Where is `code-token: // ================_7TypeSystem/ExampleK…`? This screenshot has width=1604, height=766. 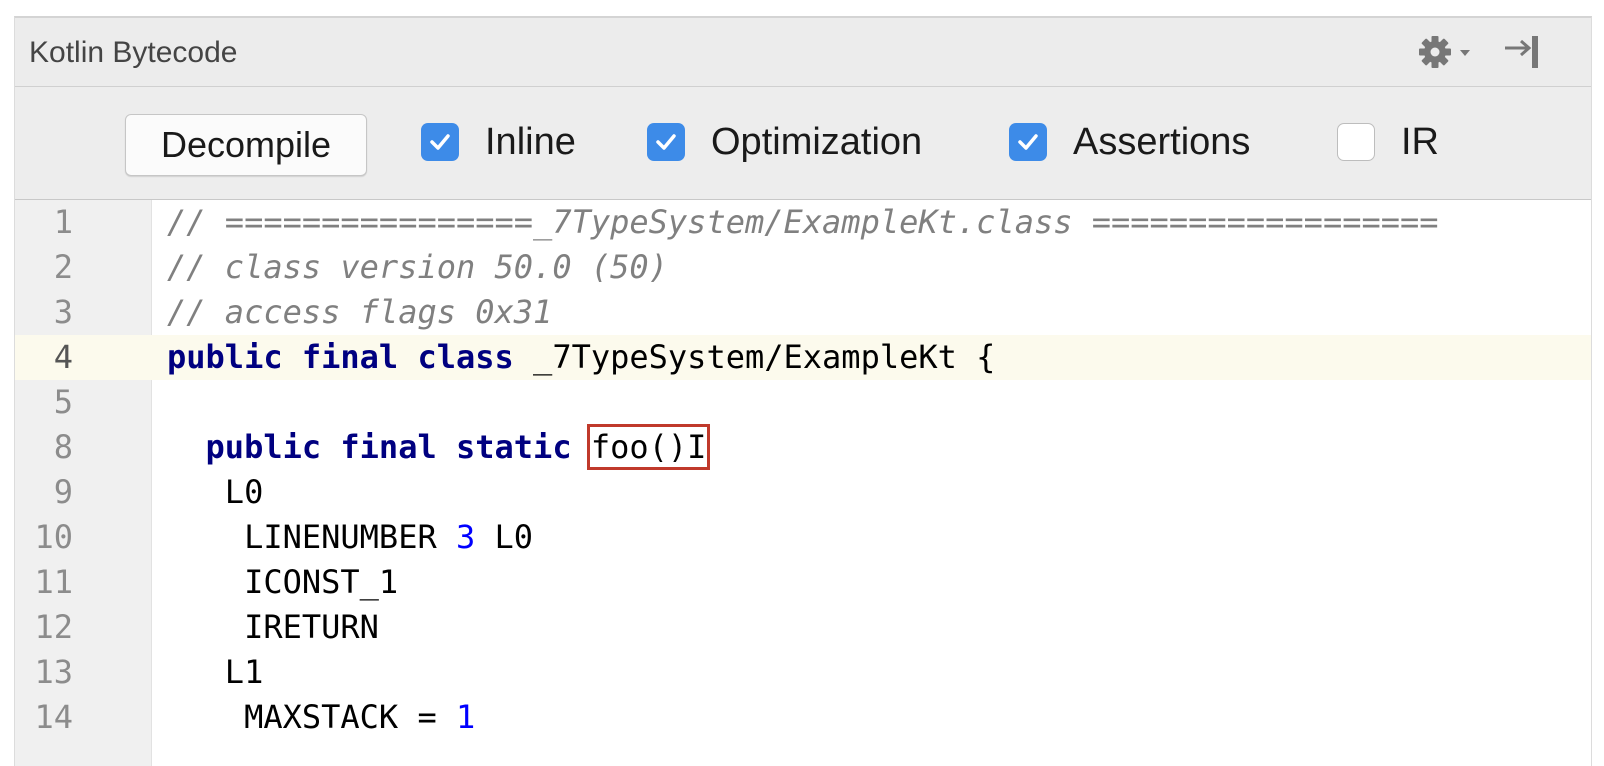
code-token: // ================_7TypeSystem/ExampleK… is located at coordinates (803, 222).